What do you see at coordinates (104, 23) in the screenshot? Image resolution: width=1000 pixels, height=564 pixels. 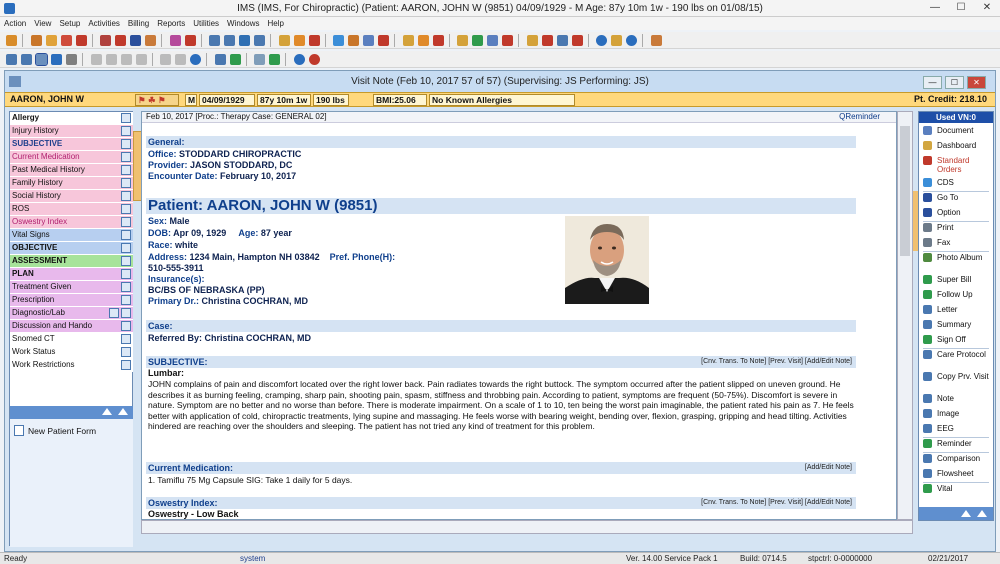 I see `menu-activities: Activities` at bounding box center [104, 23].